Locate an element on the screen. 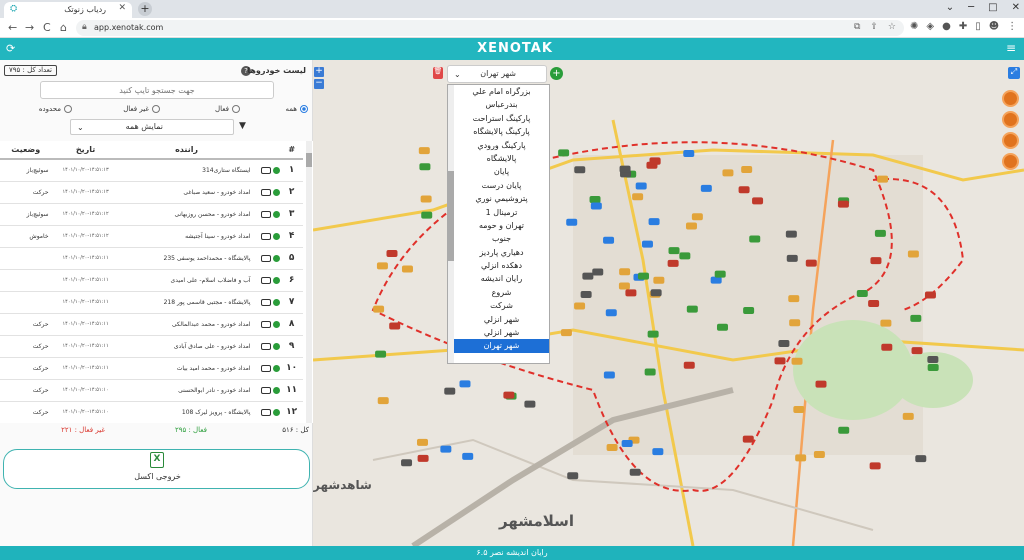 This screenshot has height=560, width=1024. col-driver: راننده is located at coordinates (186, 150).